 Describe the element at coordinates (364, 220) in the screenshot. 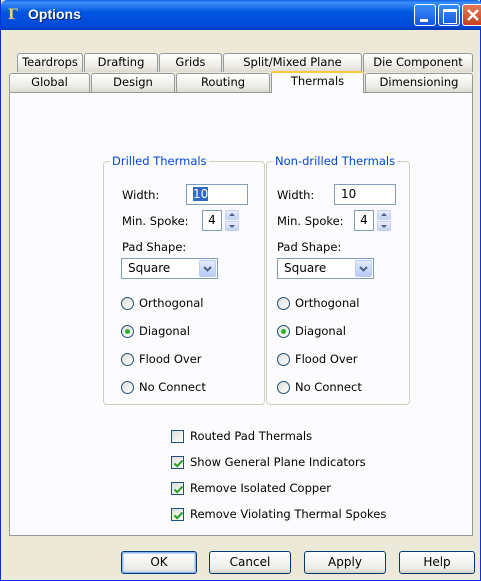

I see `nondrilled-spoke-input: 4` at that location.